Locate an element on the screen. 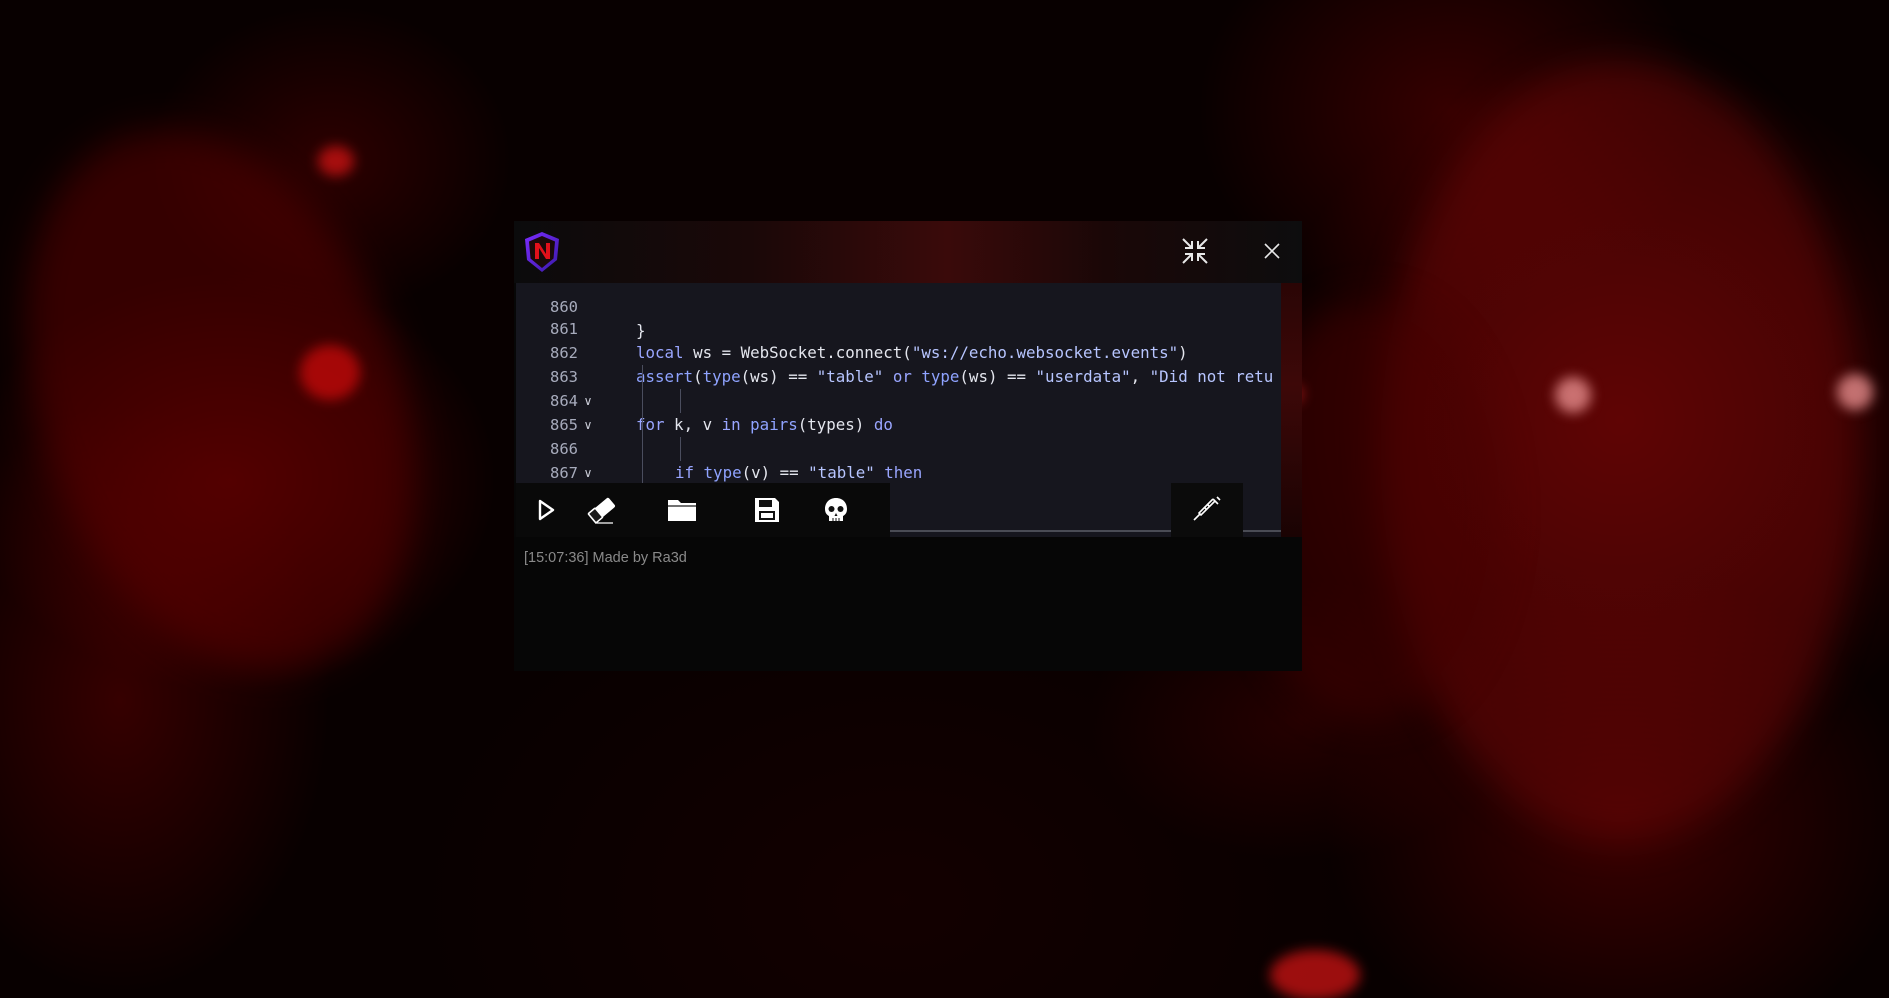 The image size is (1889, 998). code-line: 864 ∨ if type(v) == "table" then is located at coordinates (898, 423).